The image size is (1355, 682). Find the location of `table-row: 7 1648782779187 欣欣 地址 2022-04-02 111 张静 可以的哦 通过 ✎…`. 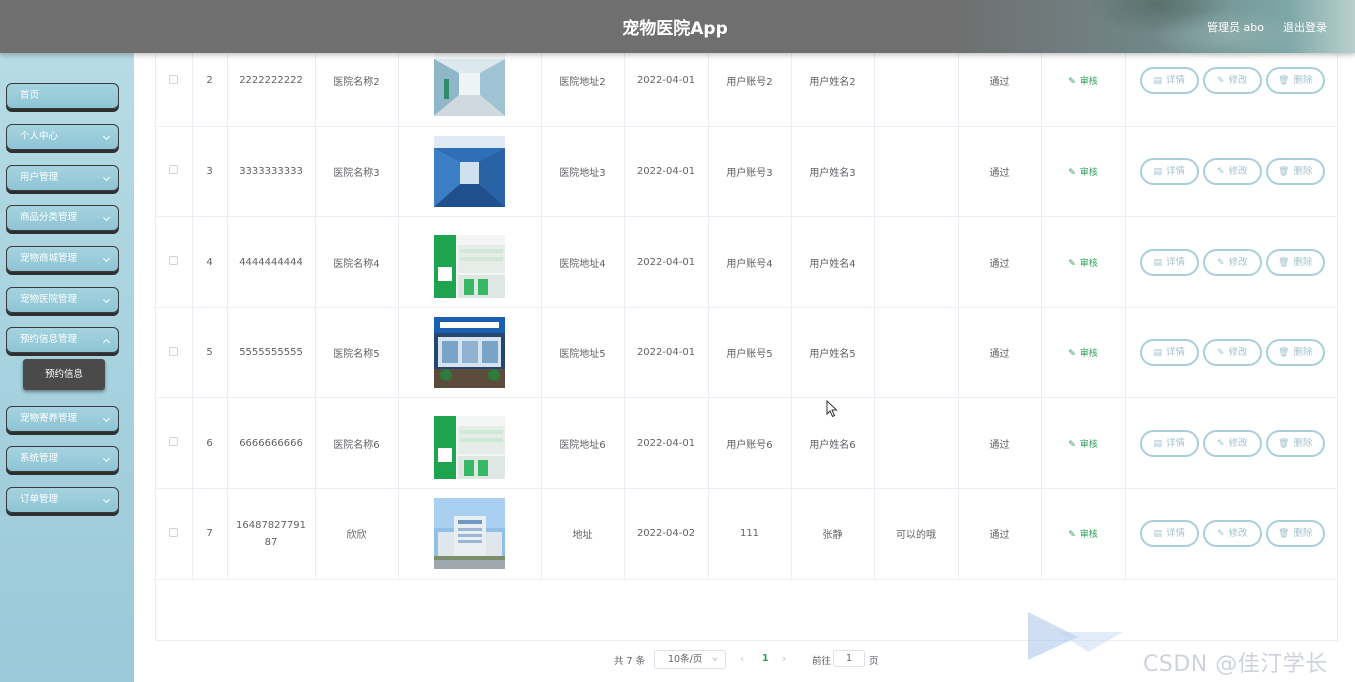

table-row: 7 1648782779187 欣欣 地址 2022-04-02 111 张静 可以的哦 通过 ✎… is located at coordinates (746, 534).